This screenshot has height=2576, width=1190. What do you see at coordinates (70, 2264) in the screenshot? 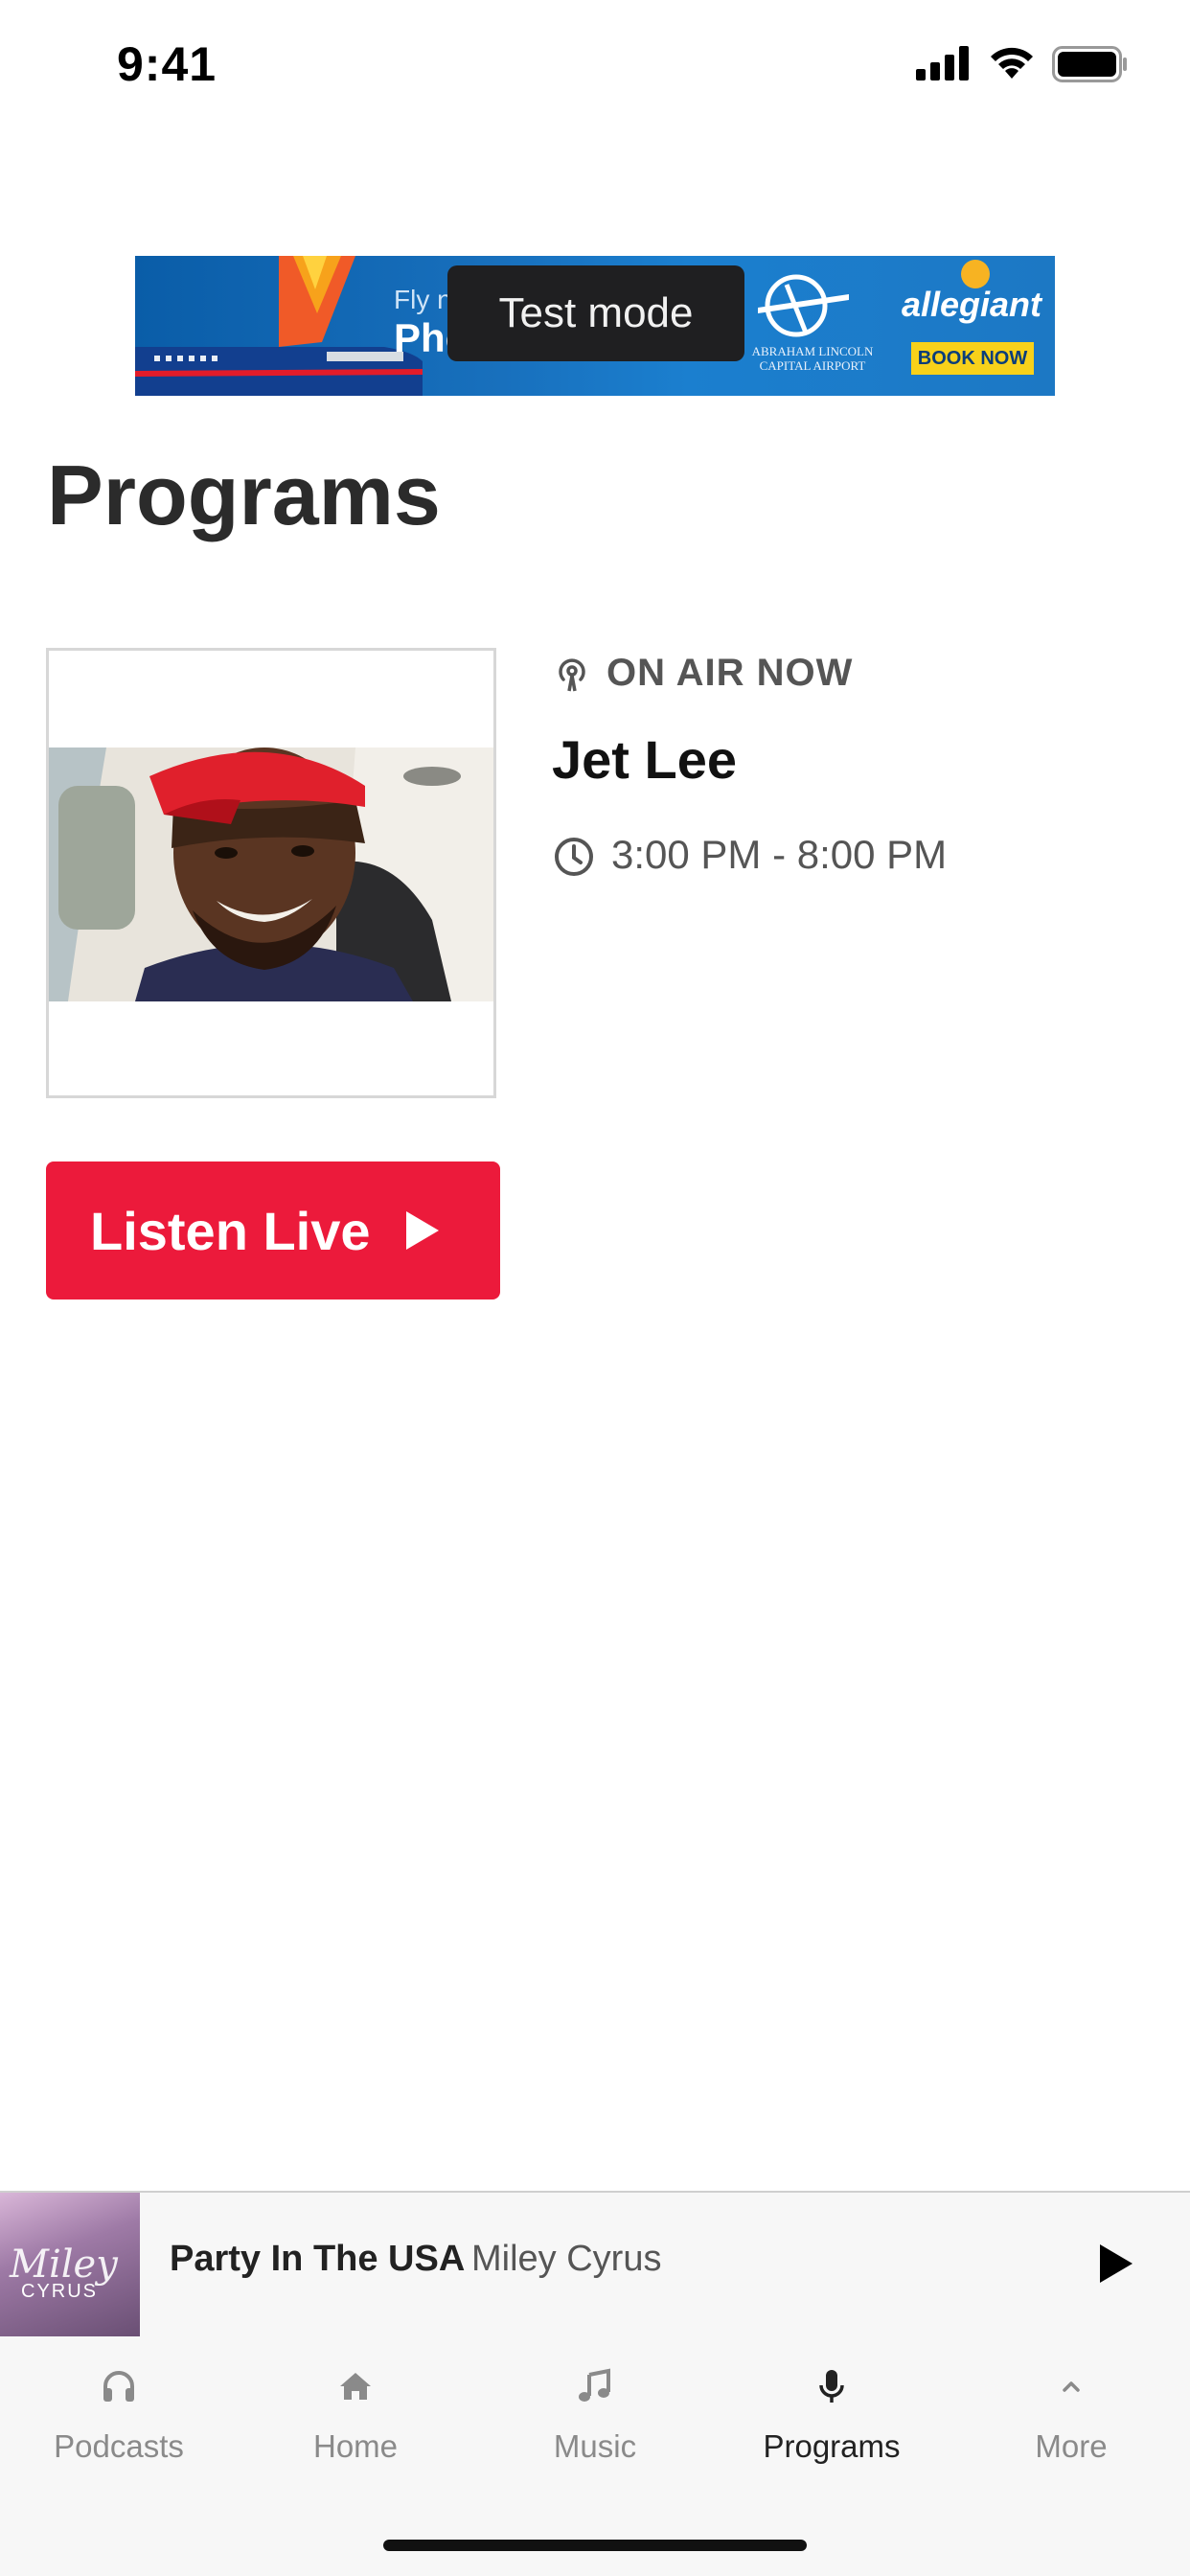
I see `album-art: Miley CYRUS` at bounding box center [70, 2264].